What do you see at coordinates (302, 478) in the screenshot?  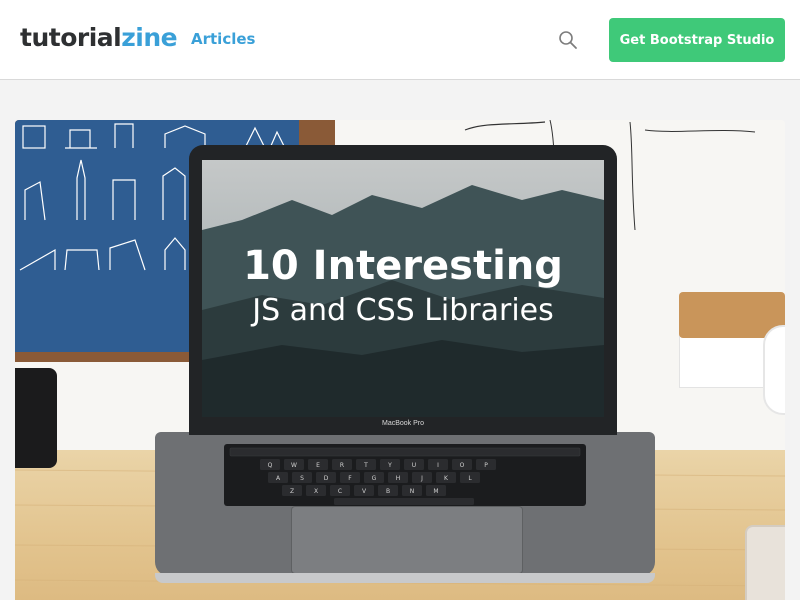 I see `key-label: S` at bounding box center [302, 478].